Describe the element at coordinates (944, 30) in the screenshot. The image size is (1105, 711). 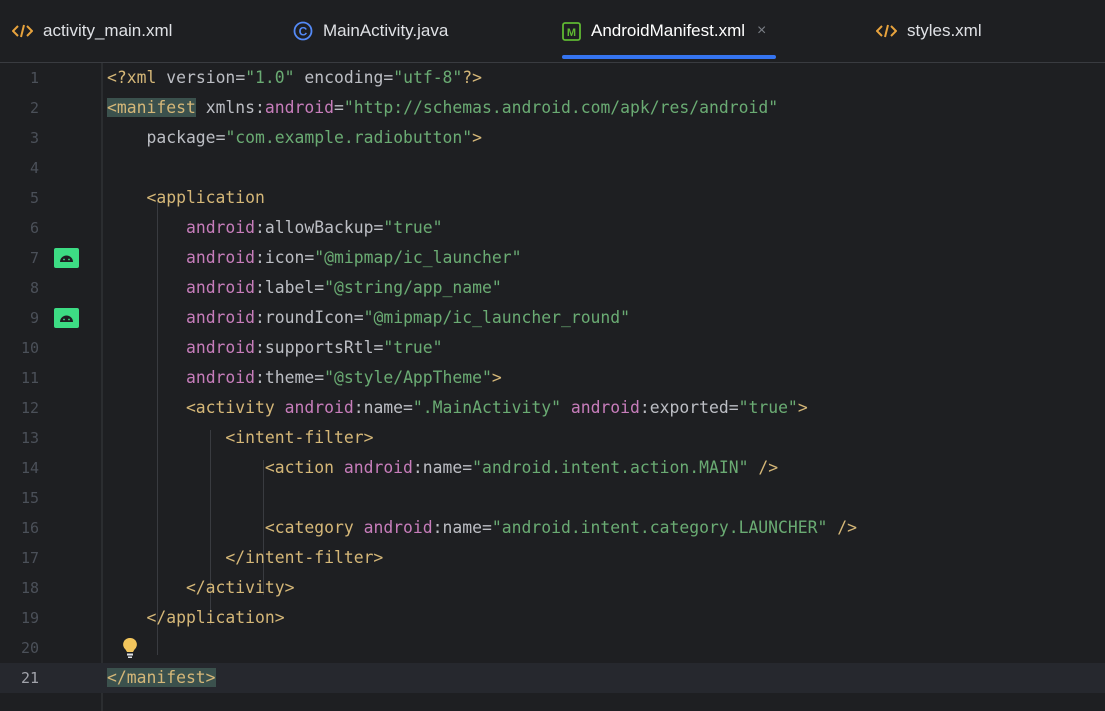
I see `tab-label: styles.xml` at that location.